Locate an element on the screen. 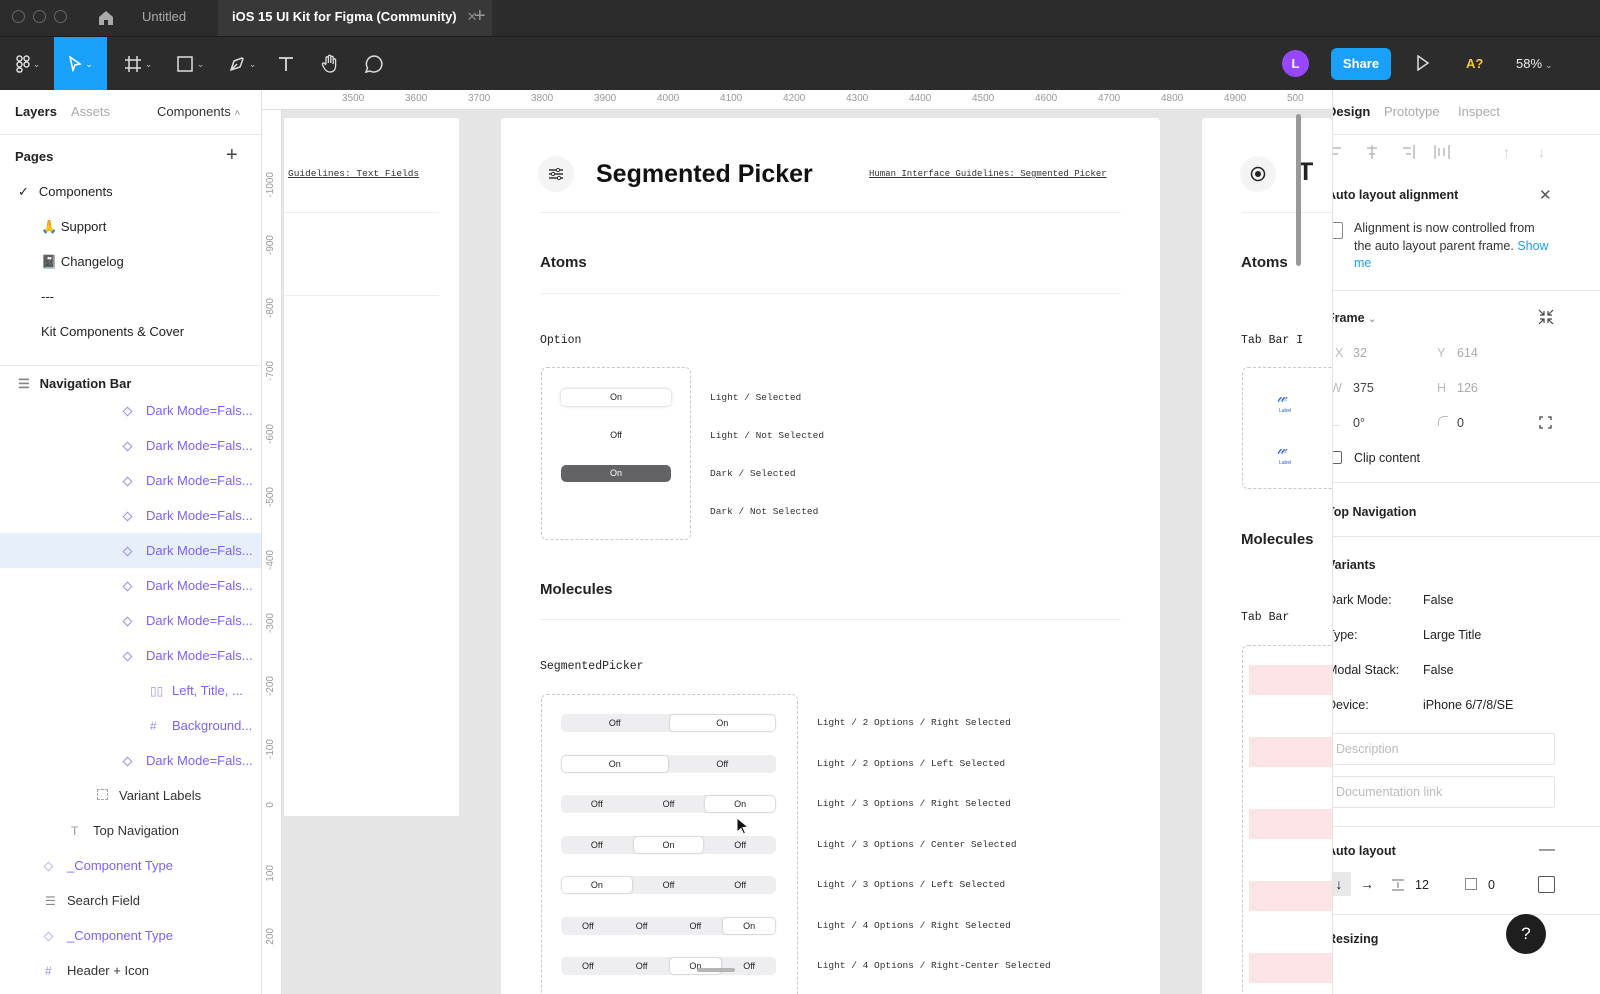 This screenshot has width=1600, height=994. pen-tool-button: ⌄ is located at coordinates (242, 64).